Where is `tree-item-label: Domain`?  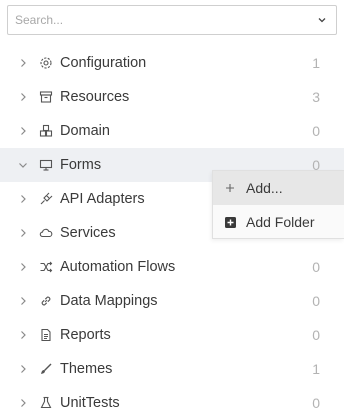
tree-item-label: Domain is located at coordinates (85, 131).